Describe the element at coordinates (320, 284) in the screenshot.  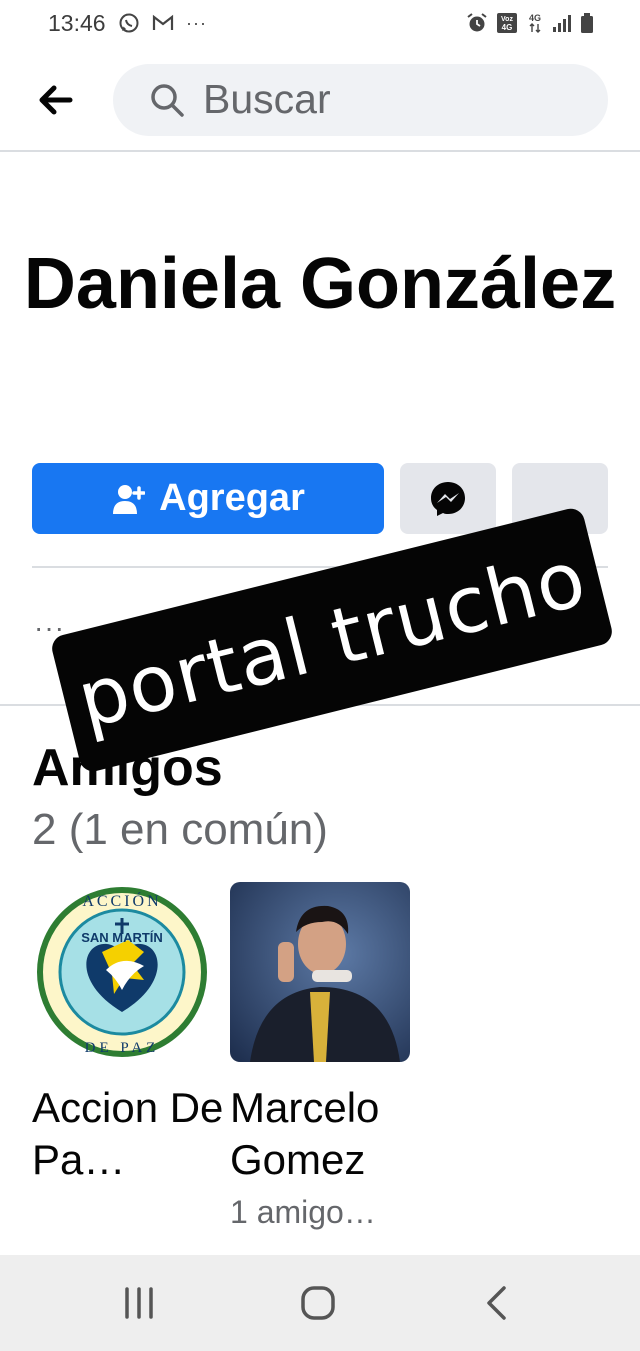
I see `profile-name: Daniela González` at that location.